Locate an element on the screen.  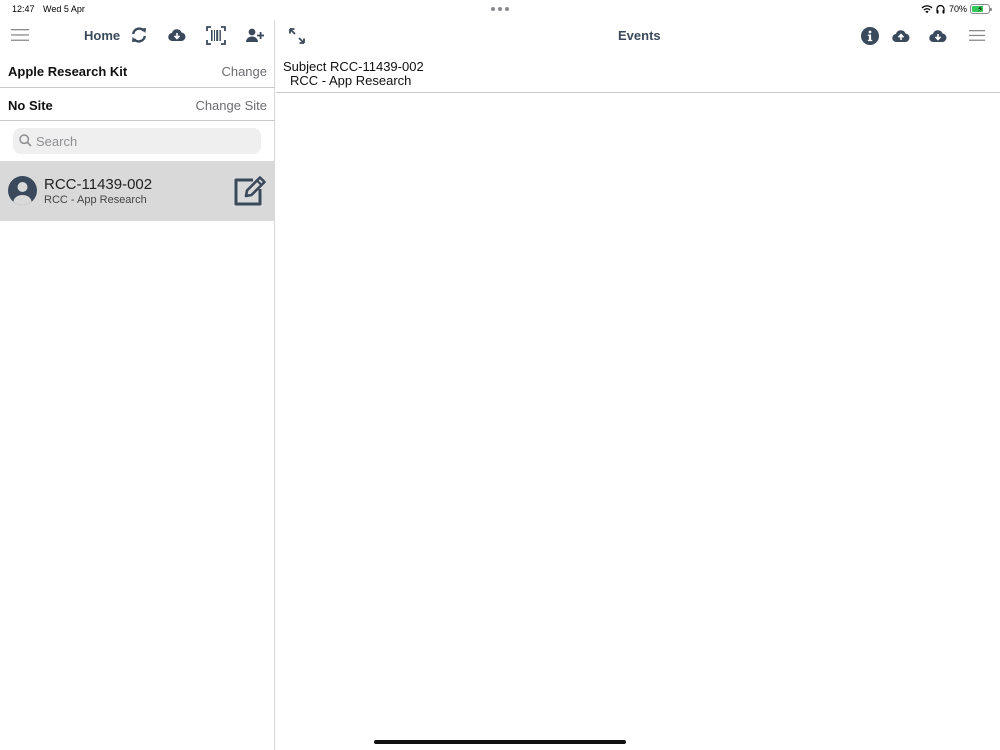
edit-icon is located at coordinates (250, 191).